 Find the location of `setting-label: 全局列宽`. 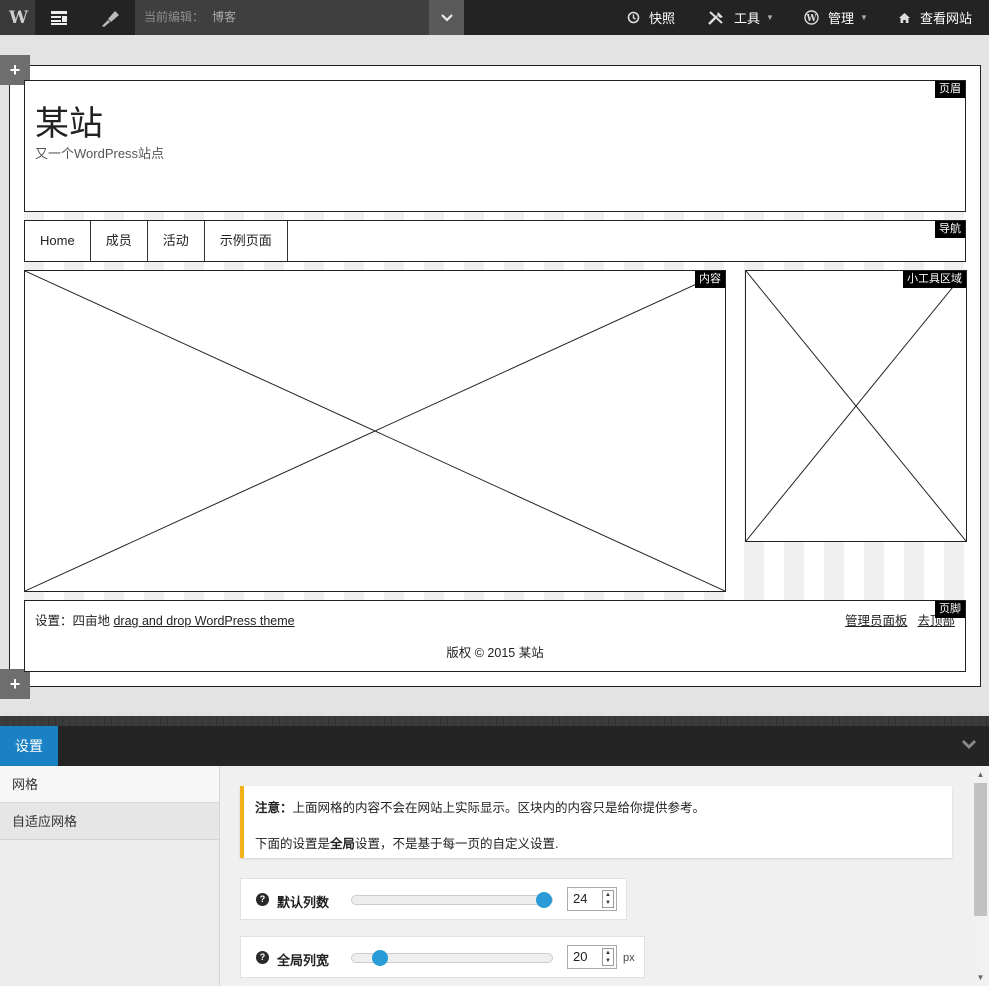

setting-label: 全局列宽 is located at coordinates (303, 960).